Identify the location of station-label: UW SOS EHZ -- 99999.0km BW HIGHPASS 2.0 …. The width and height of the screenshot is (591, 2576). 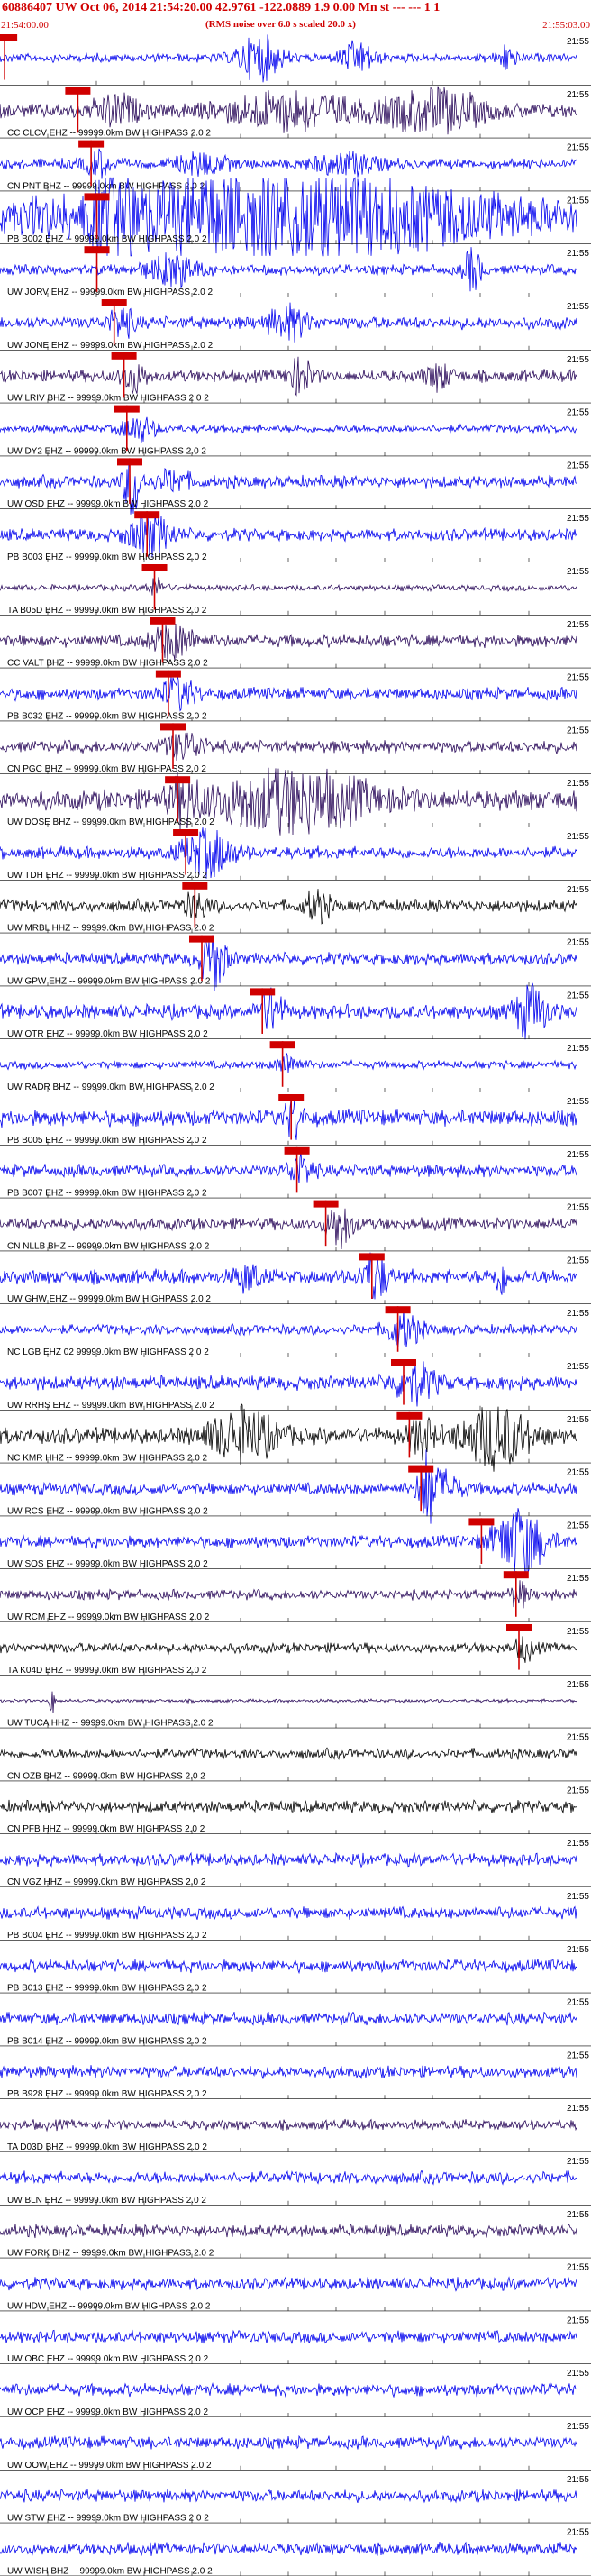
(107, 1564).